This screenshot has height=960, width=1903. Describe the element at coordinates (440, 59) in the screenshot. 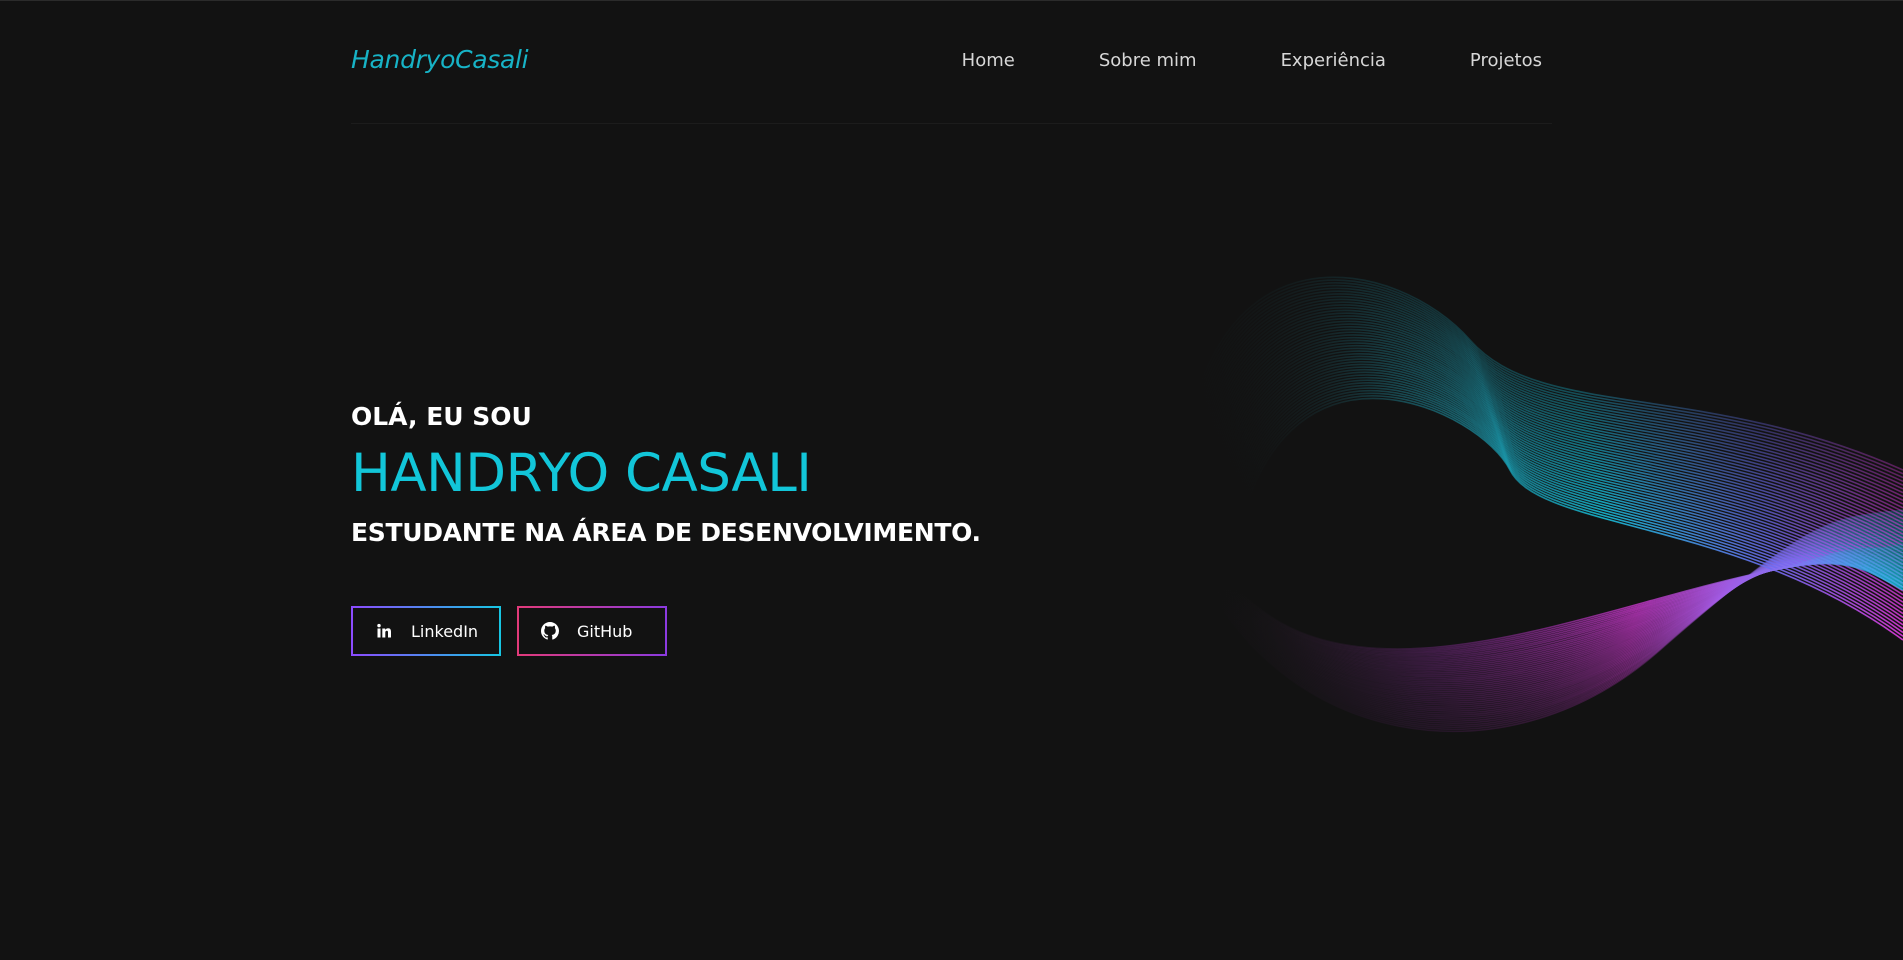

I see `site-logo: HandryoCasali` at that location.